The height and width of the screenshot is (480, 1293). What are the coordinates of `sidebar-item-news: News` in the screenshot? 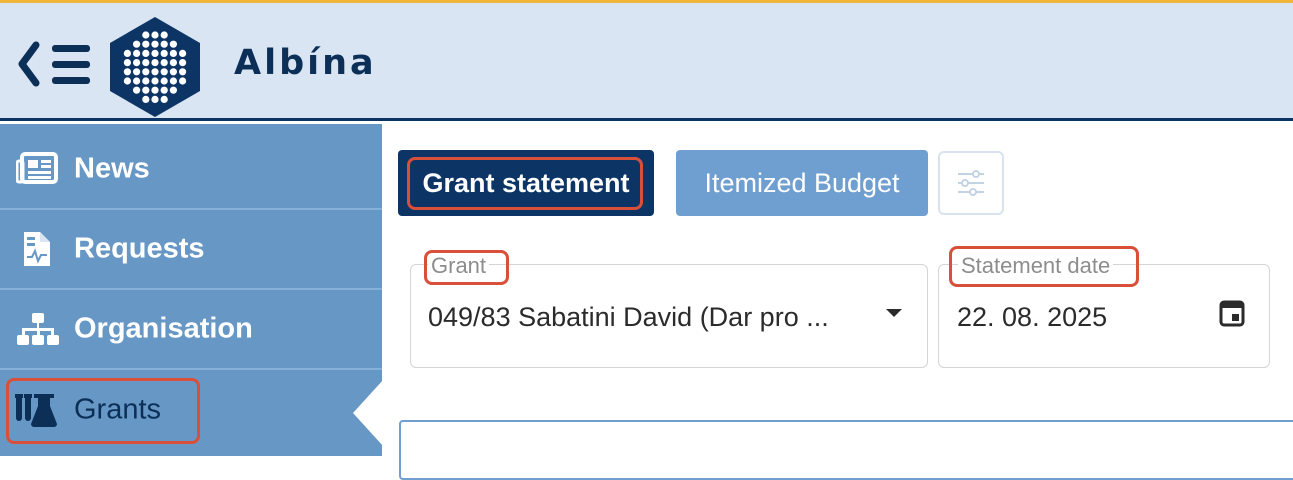 It's located at (191, 170).